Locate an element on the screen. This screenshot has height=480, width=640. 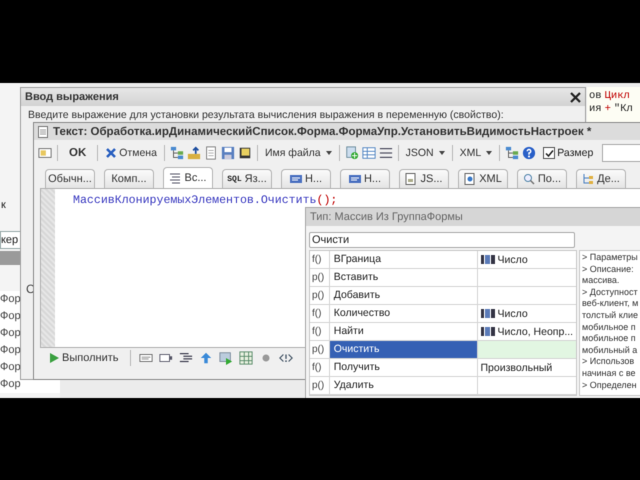
window-title: Ввод выражения is located at coordinates (72, 97).